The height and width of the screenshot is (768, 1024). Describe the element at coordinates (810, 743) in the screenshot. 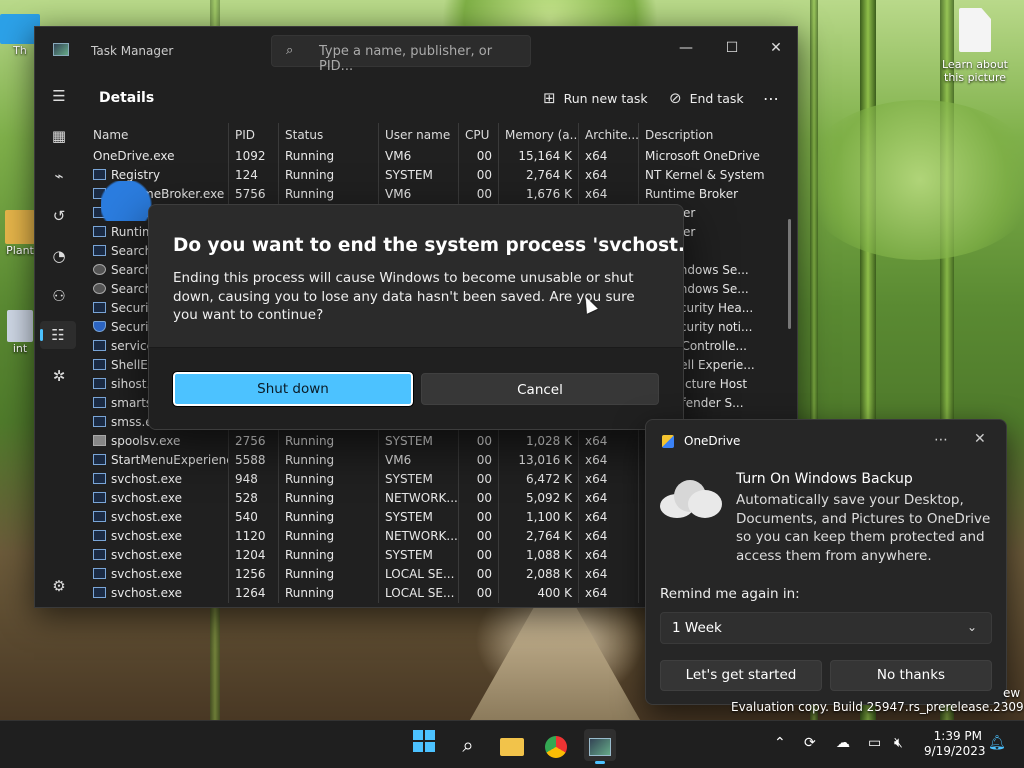

I see `sync-icon: ⟳` at that location.